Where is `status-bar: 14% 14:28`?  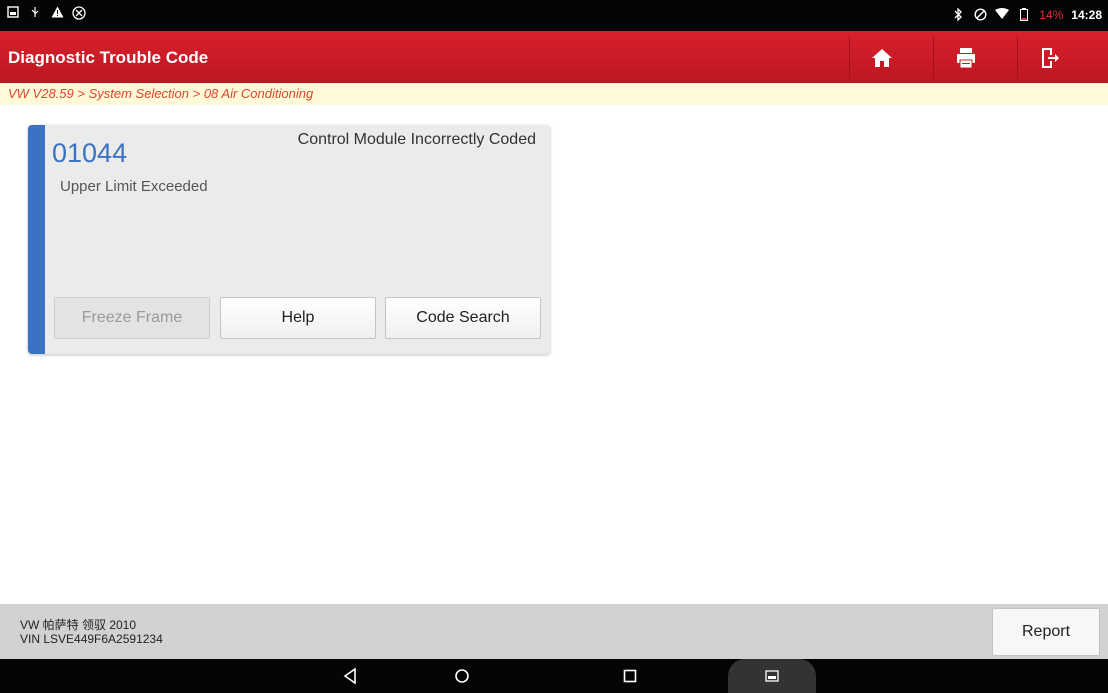
status-bar: 14% 14:28 is located at coordinates (554, 15).